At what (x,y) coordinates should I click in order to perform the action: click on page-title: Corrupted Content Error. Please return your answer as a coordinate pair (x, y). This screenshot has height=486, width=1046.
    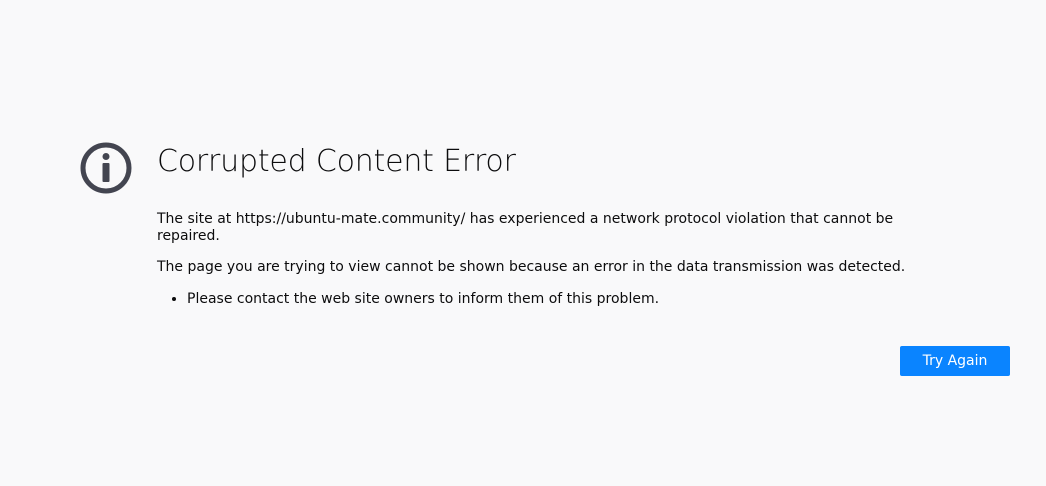
    Looking at the image, I should click on (336, 161).